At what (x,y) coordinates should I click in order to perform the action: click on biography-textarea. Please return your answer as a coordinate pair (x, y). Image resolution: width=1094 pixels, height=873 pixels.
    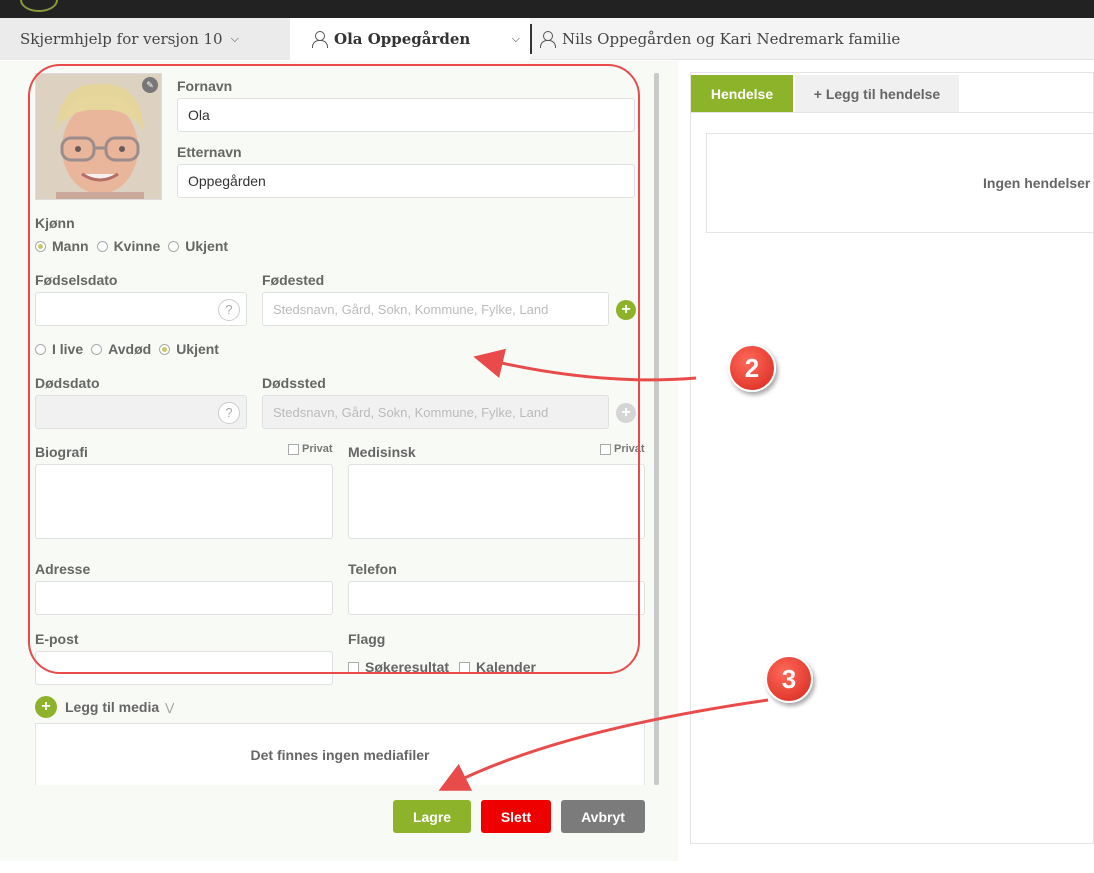
    Looking at the image, I should click on (184, 501).